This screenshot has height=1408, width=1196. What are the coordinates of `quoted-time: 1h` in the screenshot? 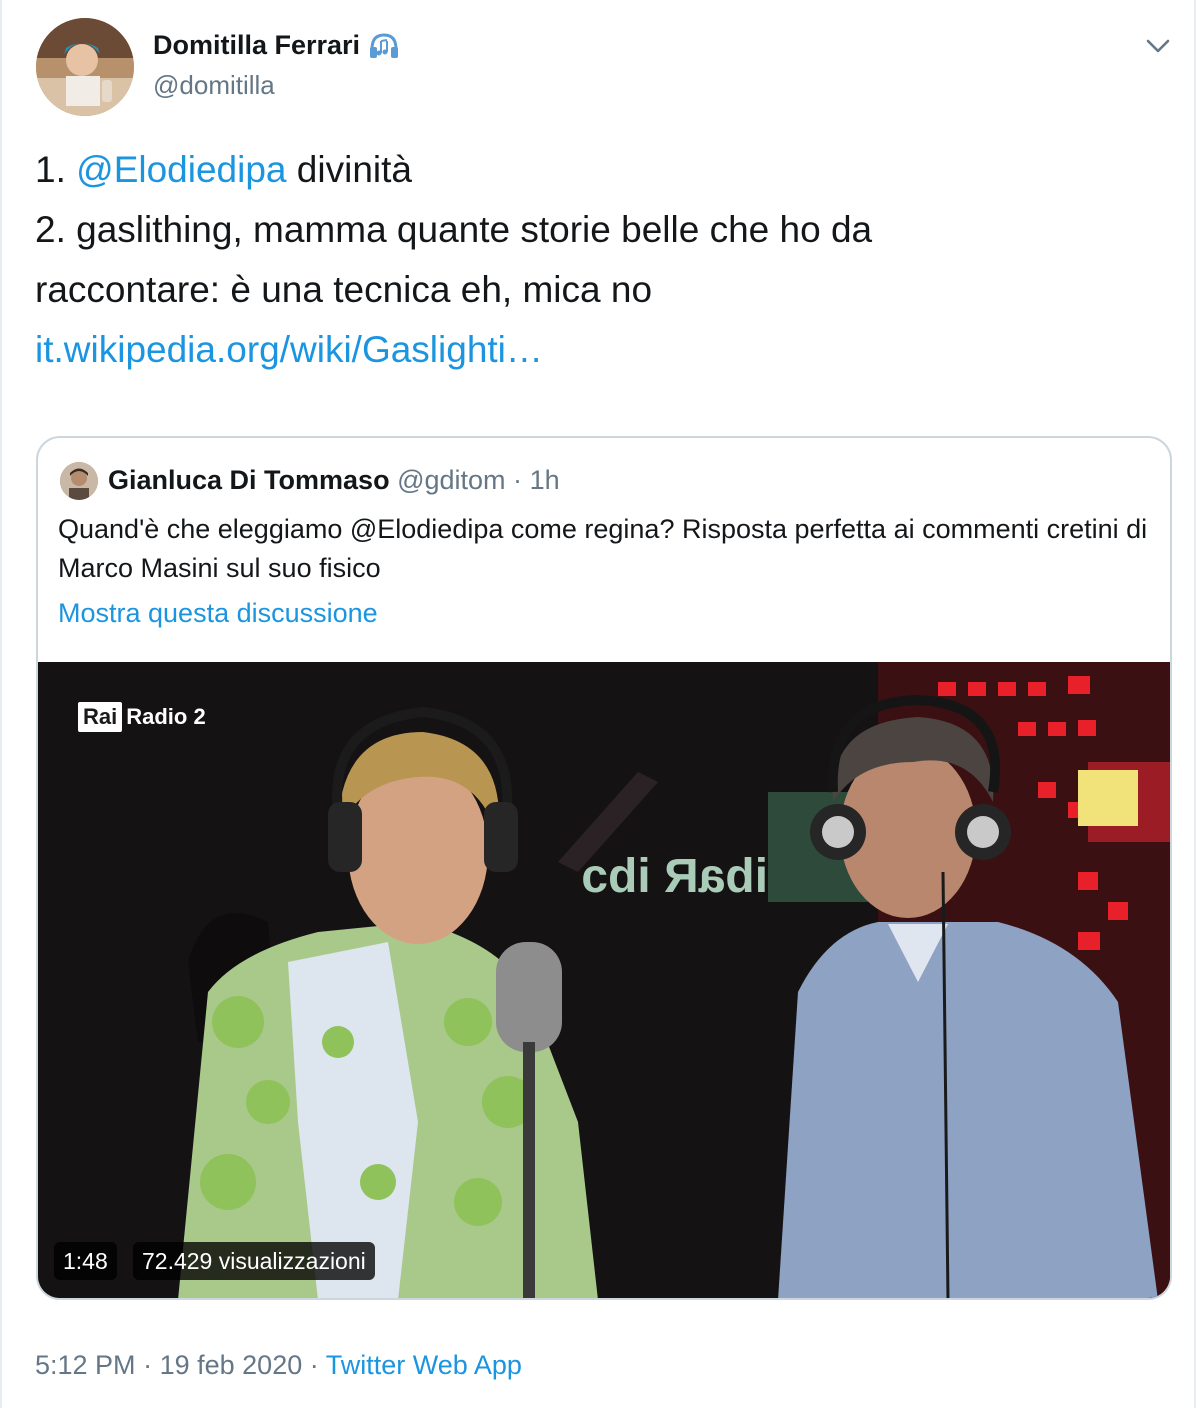 It's located at (544, 480).